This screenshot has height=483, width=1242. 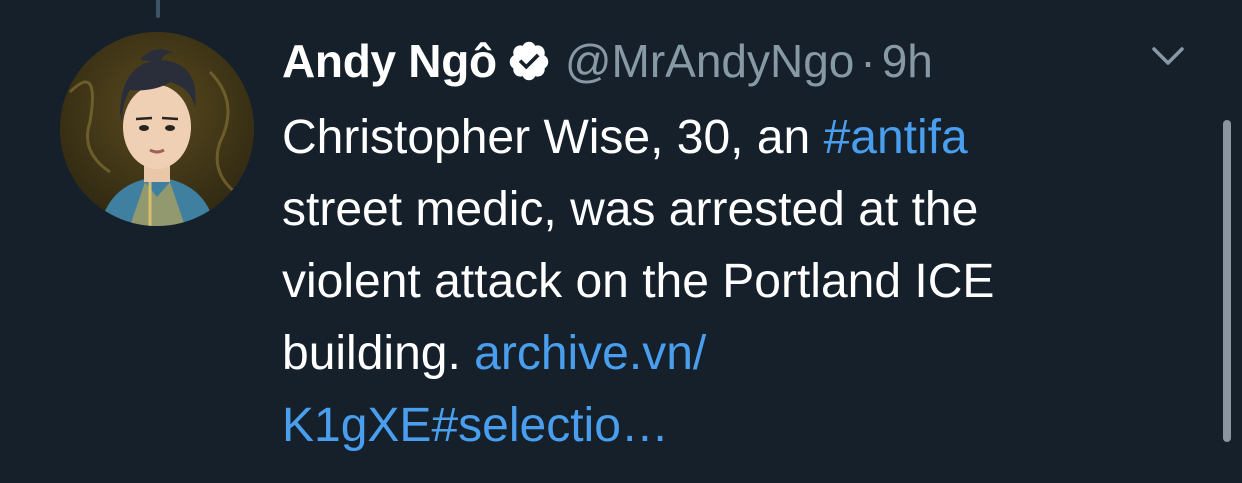 What do you see at coordinates (638, 281) in the screenshot?
I see `tweet-text-segment: violent attack on the Portland ICE` at bounding box center [638, 281].